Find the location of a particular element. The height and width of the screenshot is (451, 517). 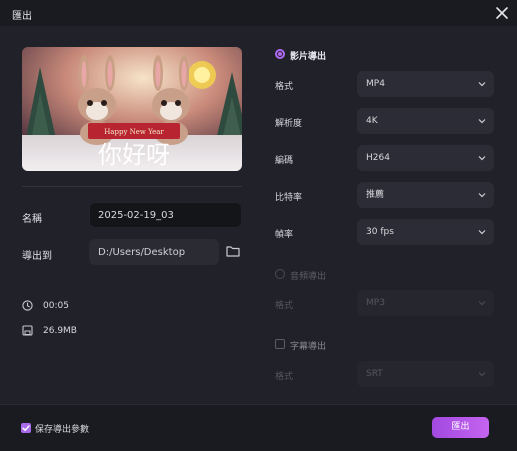

divider is located at coordinates (132, 186).